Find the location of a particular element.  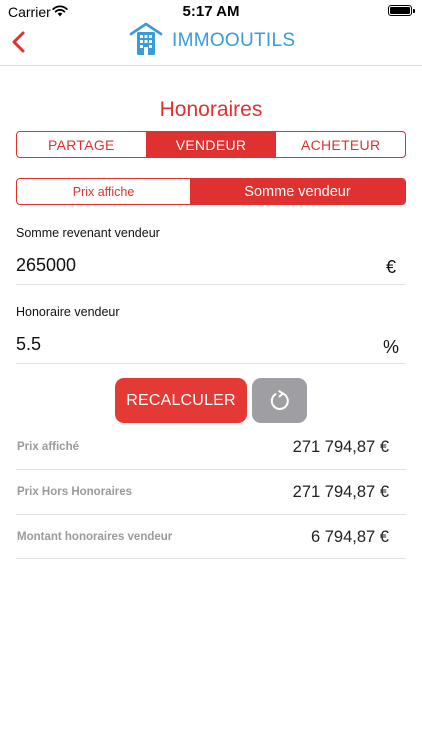

refresh-icon is located at coordinates (279, 399).